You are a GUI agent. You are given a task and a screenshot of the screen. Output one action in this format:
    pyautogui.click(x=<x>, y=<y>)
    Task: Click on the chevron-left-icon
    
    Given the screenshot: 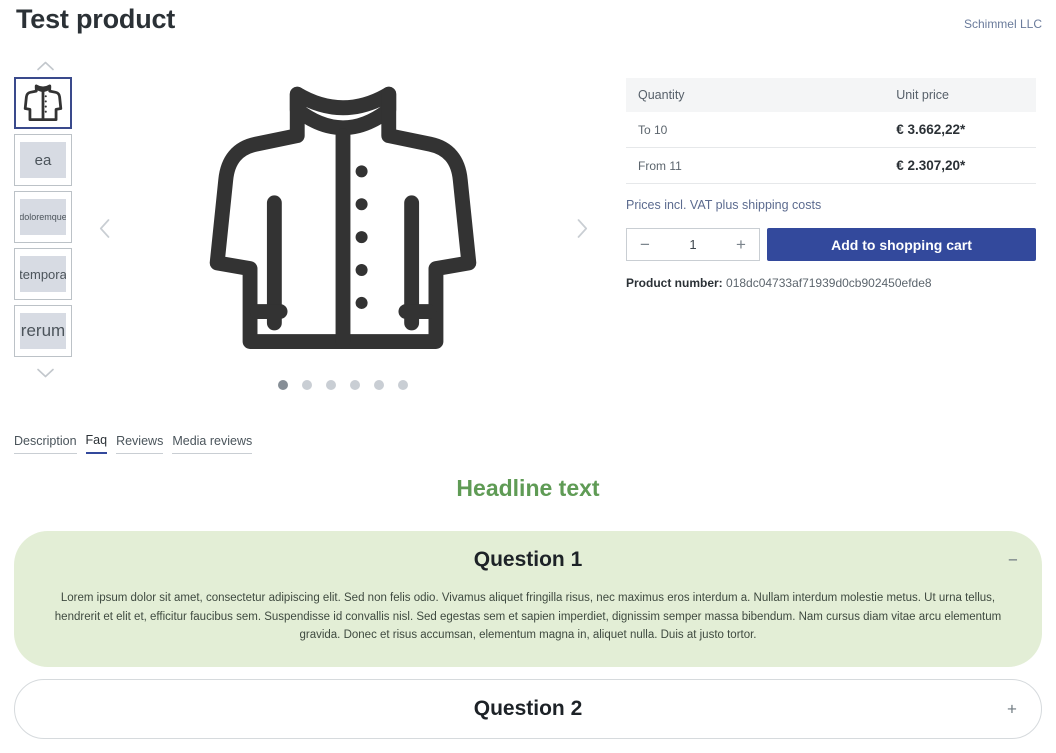 What is the action you would take?
    pyautogui.click(x=104, y=228)
    